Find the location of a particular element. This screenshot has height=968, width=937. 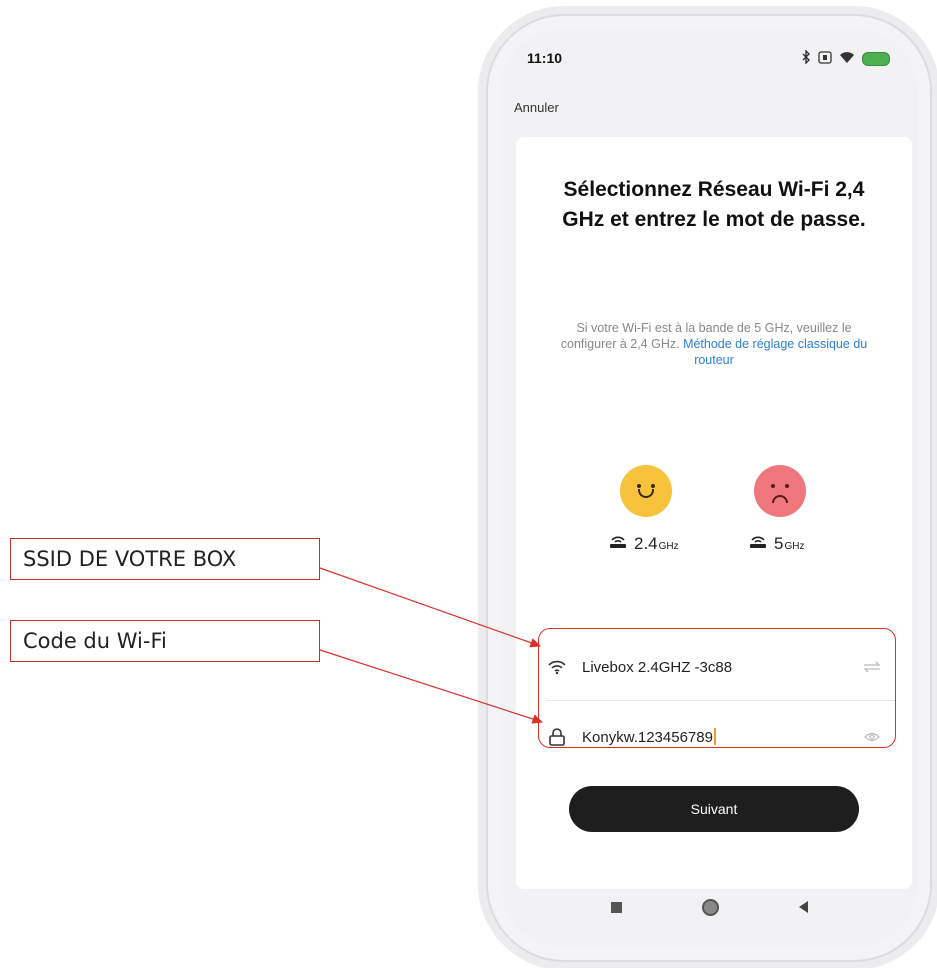

password-arrow is located at coordinates (431, 686).